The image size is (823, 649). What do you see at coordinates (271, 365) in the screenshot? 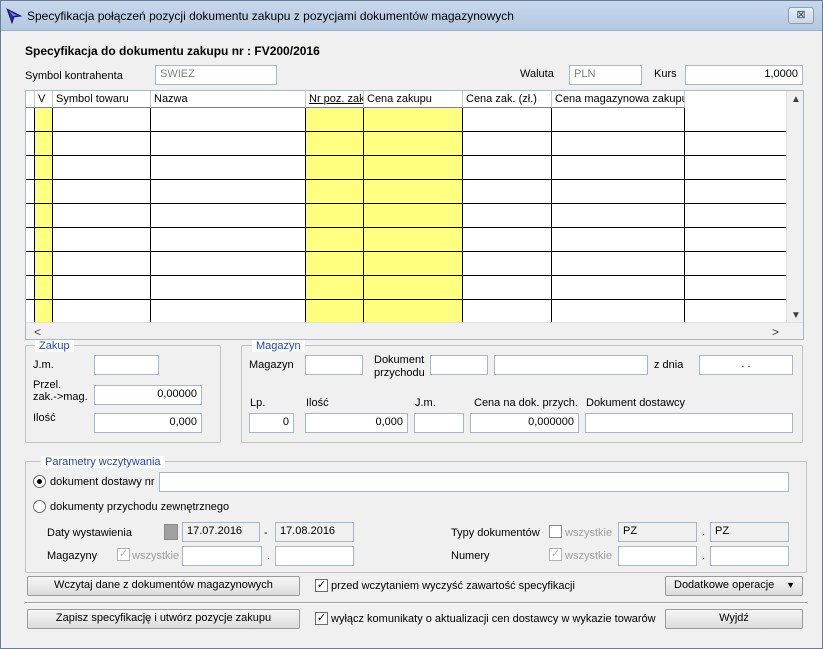
I see `magazyn-label: Magazyn` at bounding box center [271, 365].